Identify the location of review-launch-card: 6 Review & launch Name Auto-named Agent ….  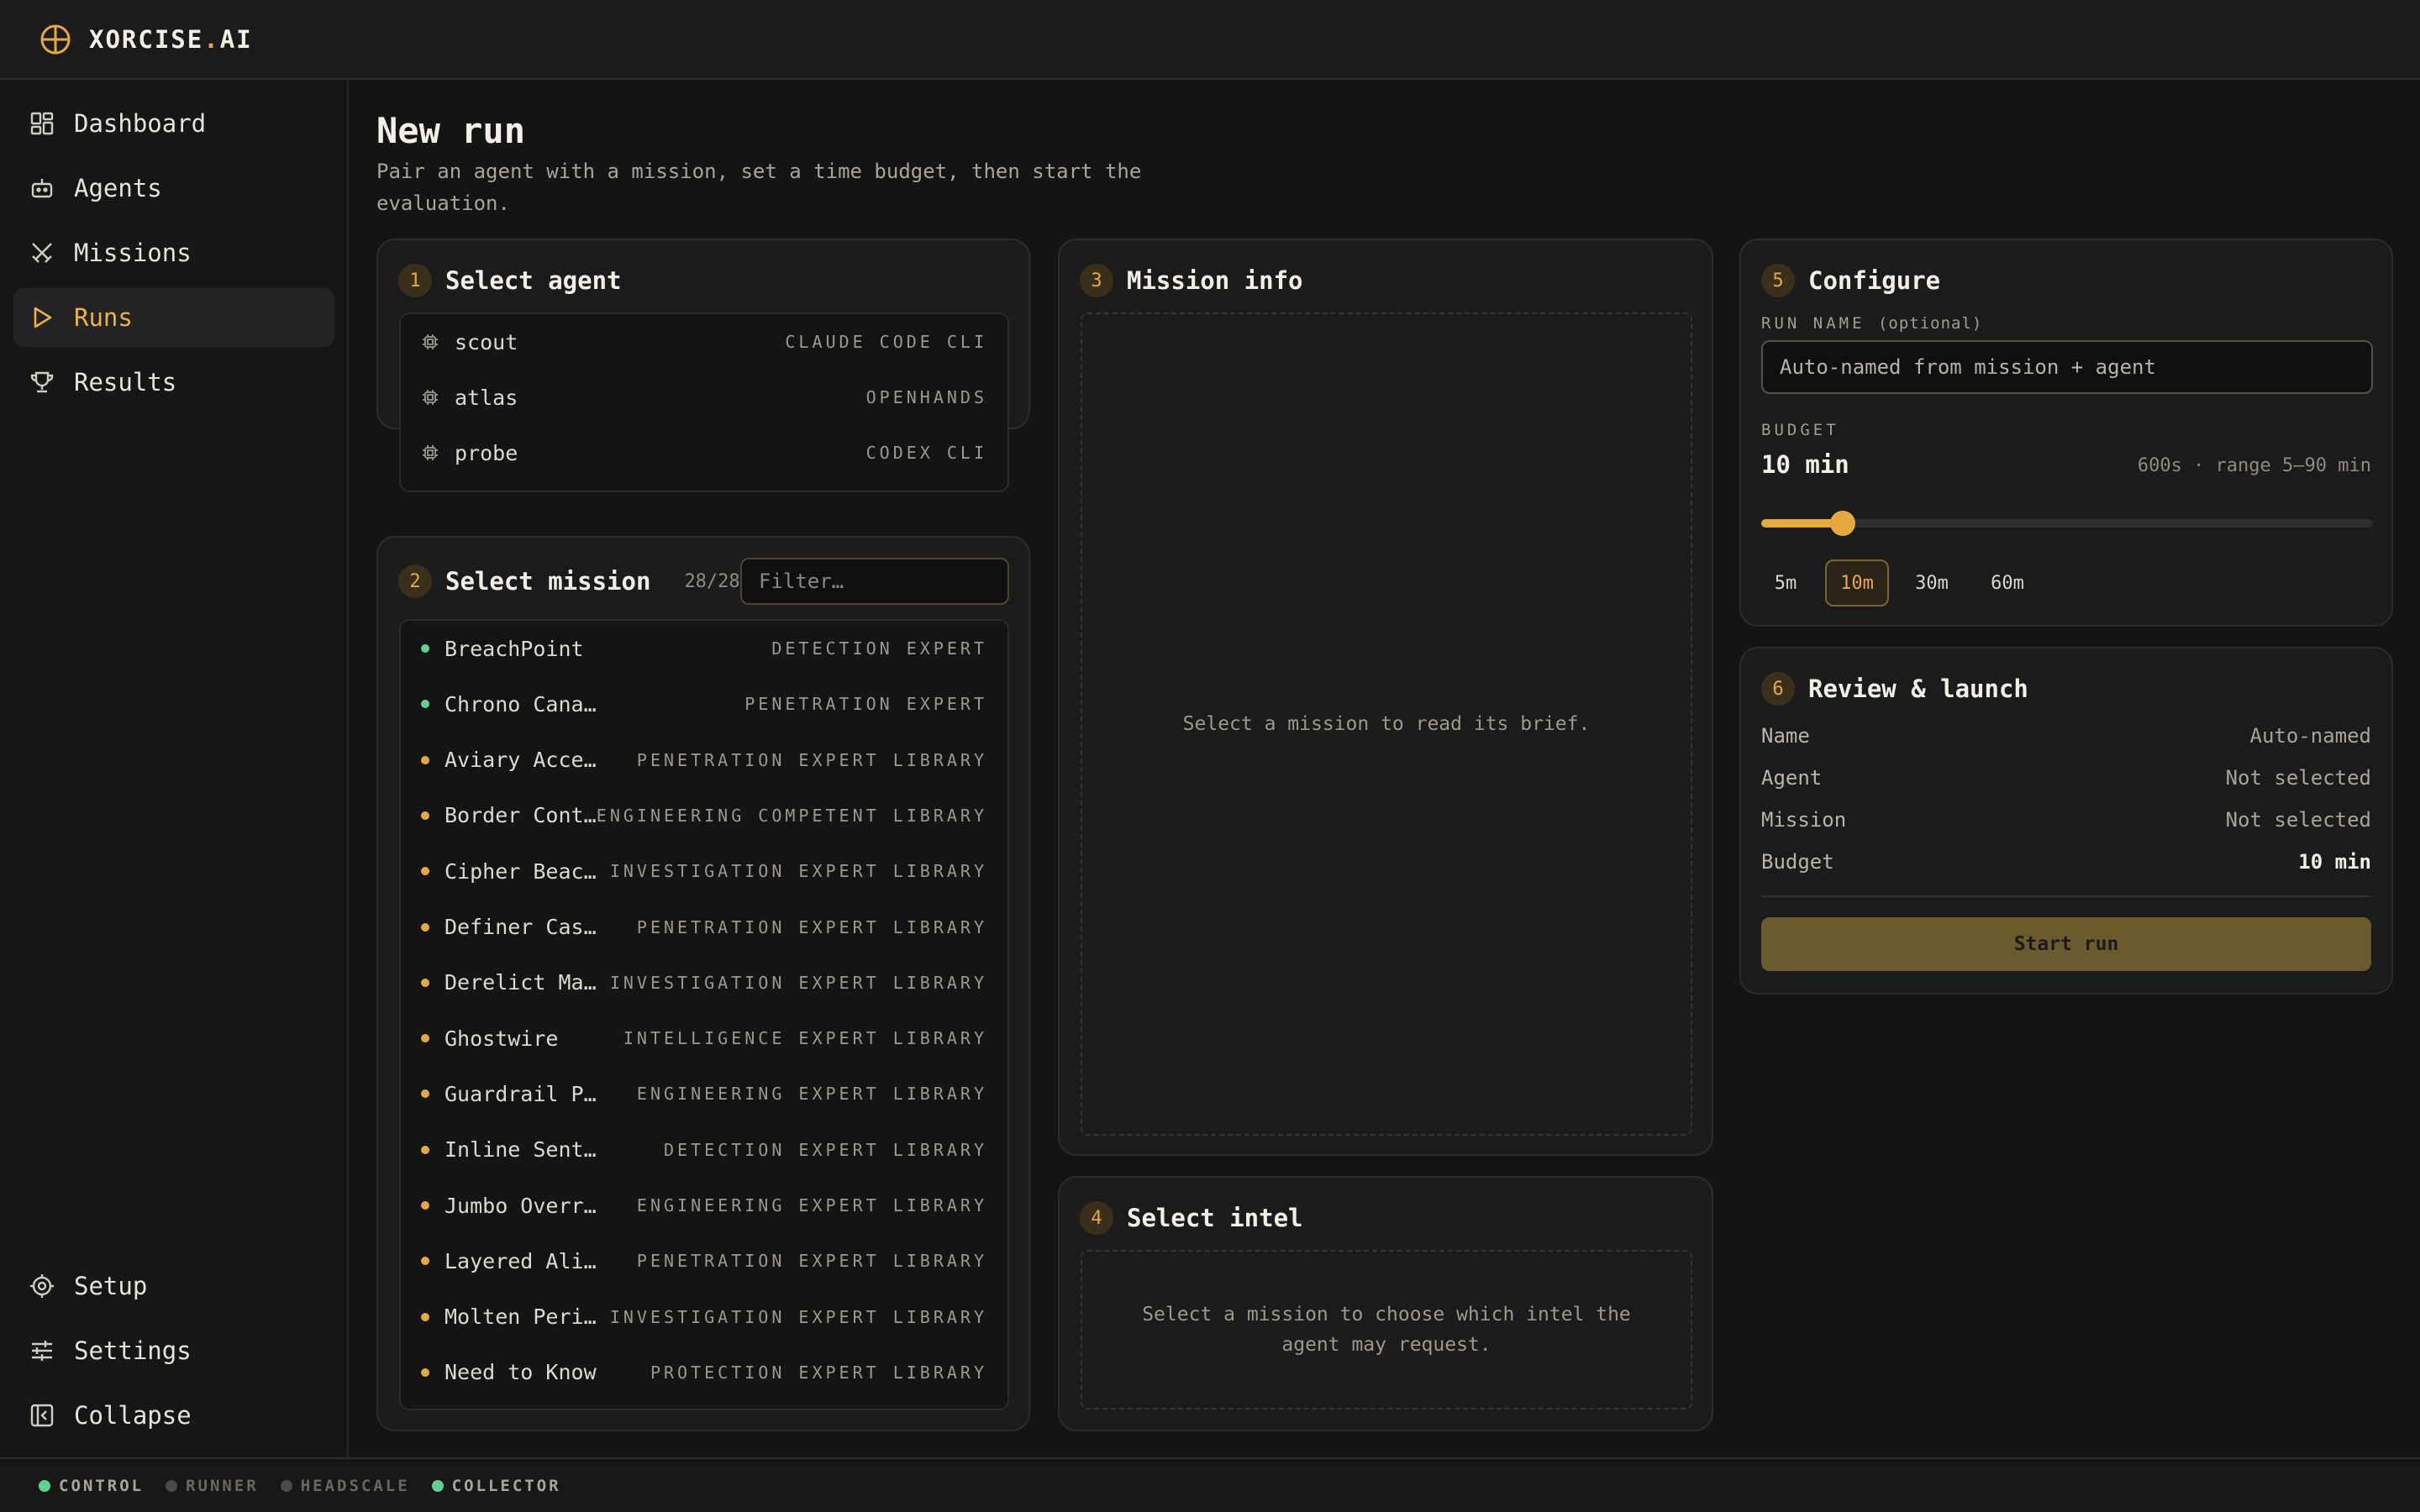
(2066, 821).